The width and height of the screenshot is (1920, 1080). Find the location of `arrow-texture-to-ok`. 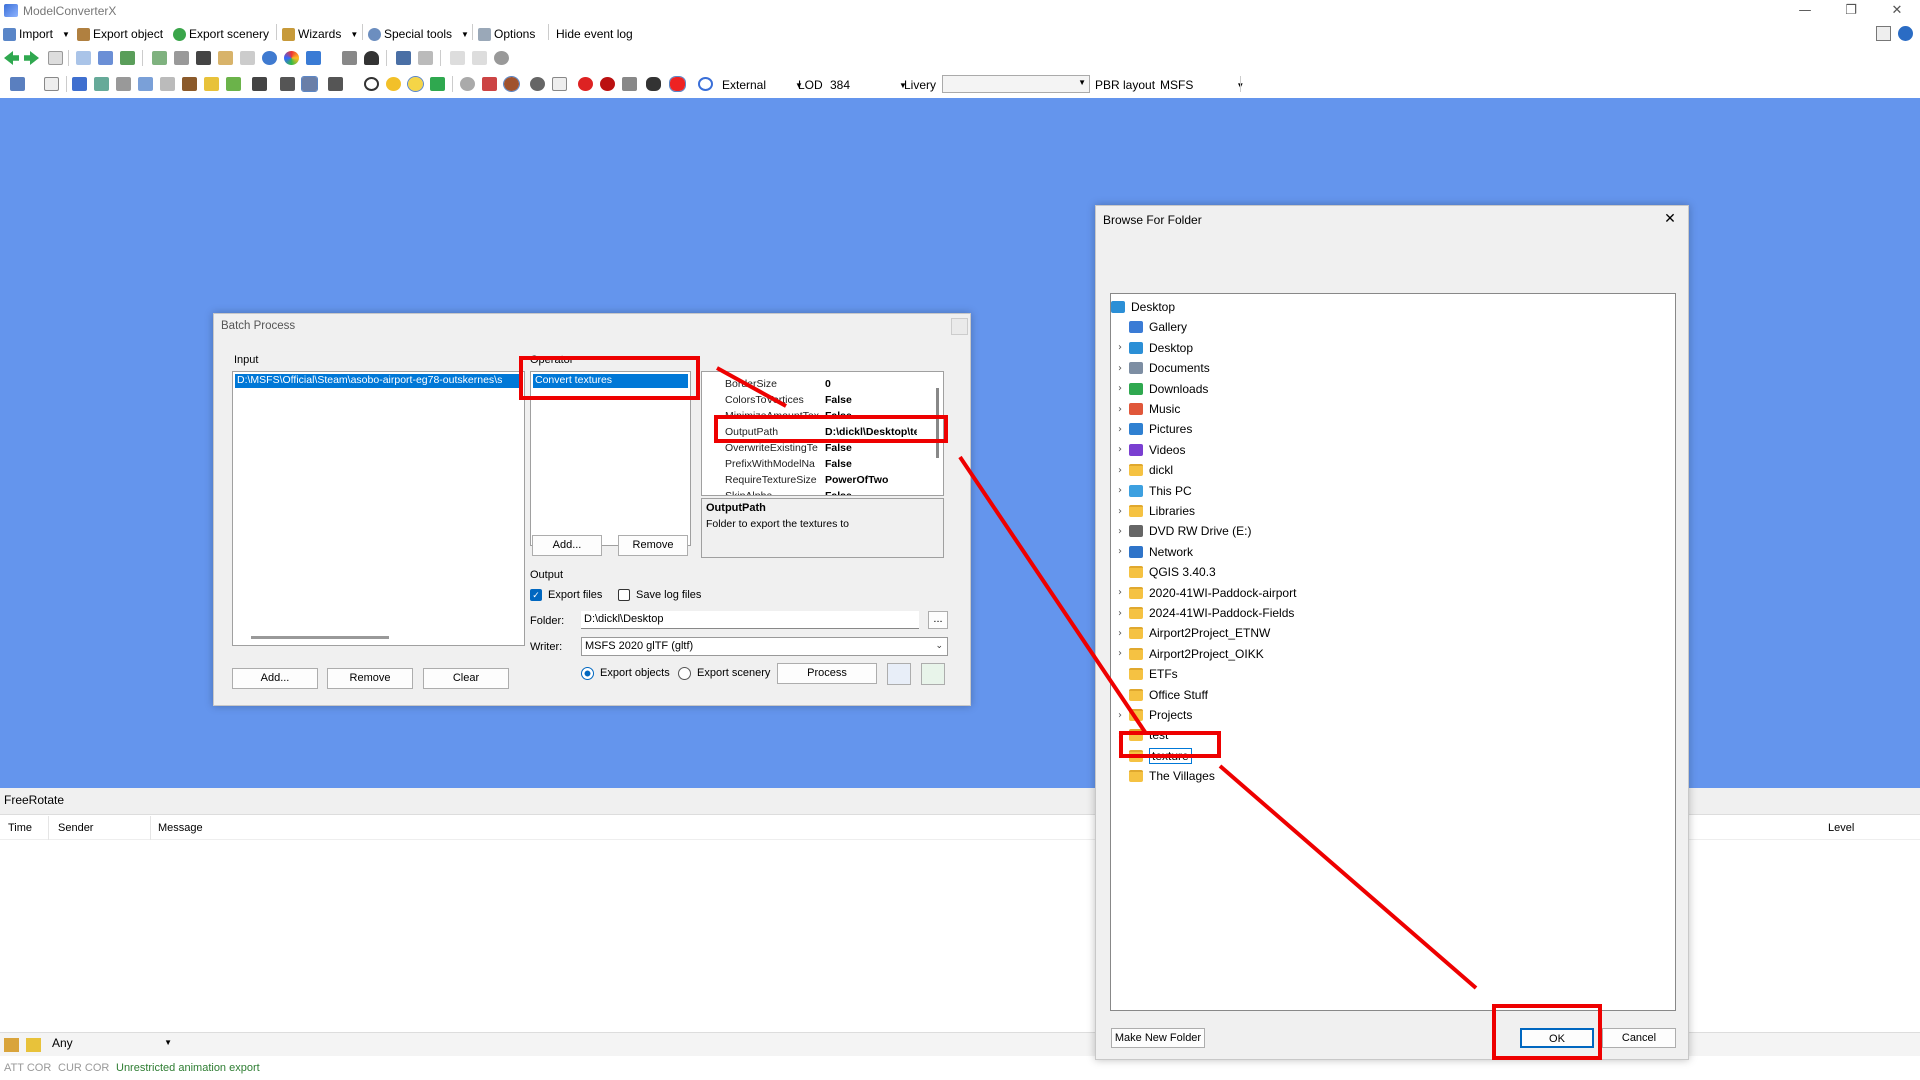

arrow-texture-to-ok is located at coordinates (1348, 877).